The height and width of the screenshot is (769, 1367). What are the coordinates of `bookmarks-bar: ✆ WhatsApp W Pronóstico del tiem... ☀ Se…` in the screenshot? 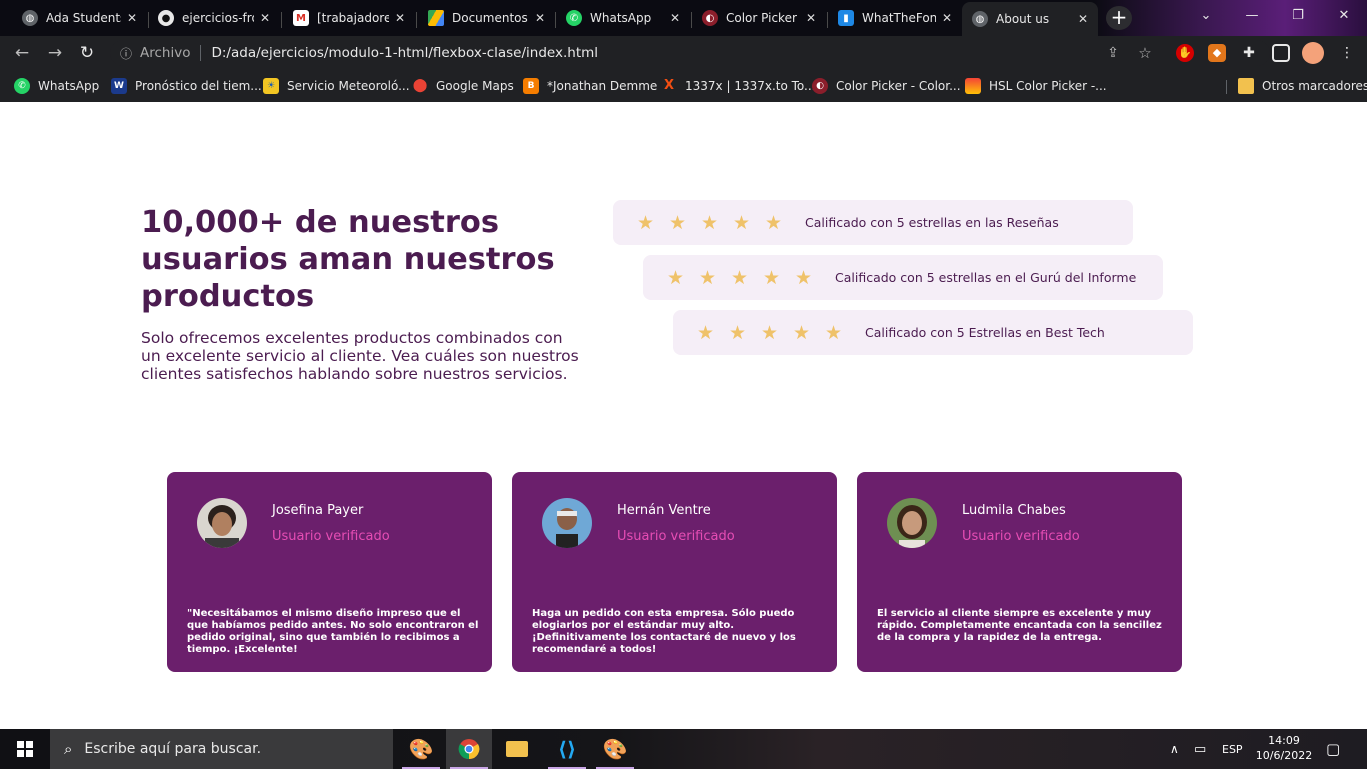 It's located at (683, 86).